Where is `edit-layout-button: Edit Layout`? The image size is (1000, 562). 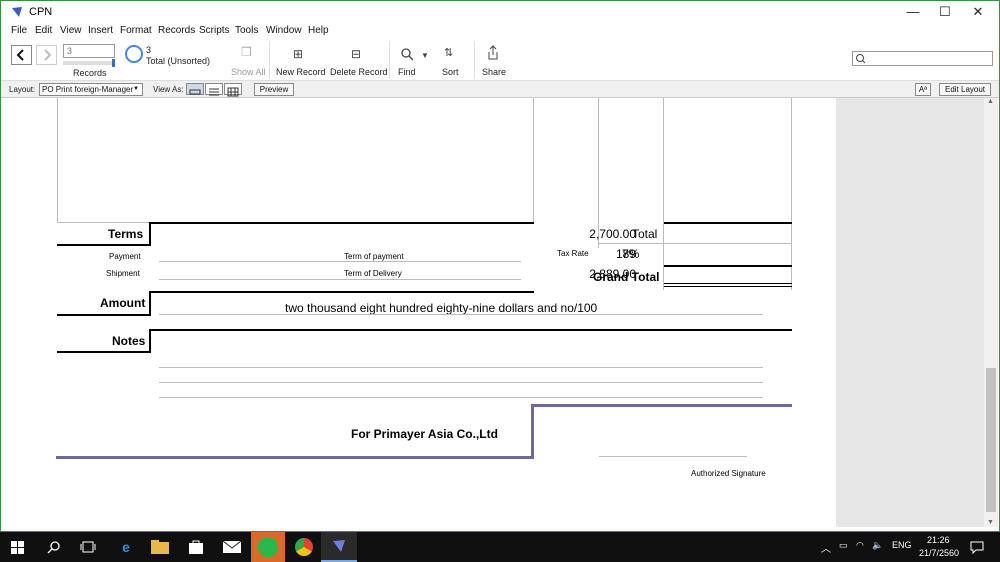
edit-layout-button: Edit Layout is located at coordinates (965, 89).